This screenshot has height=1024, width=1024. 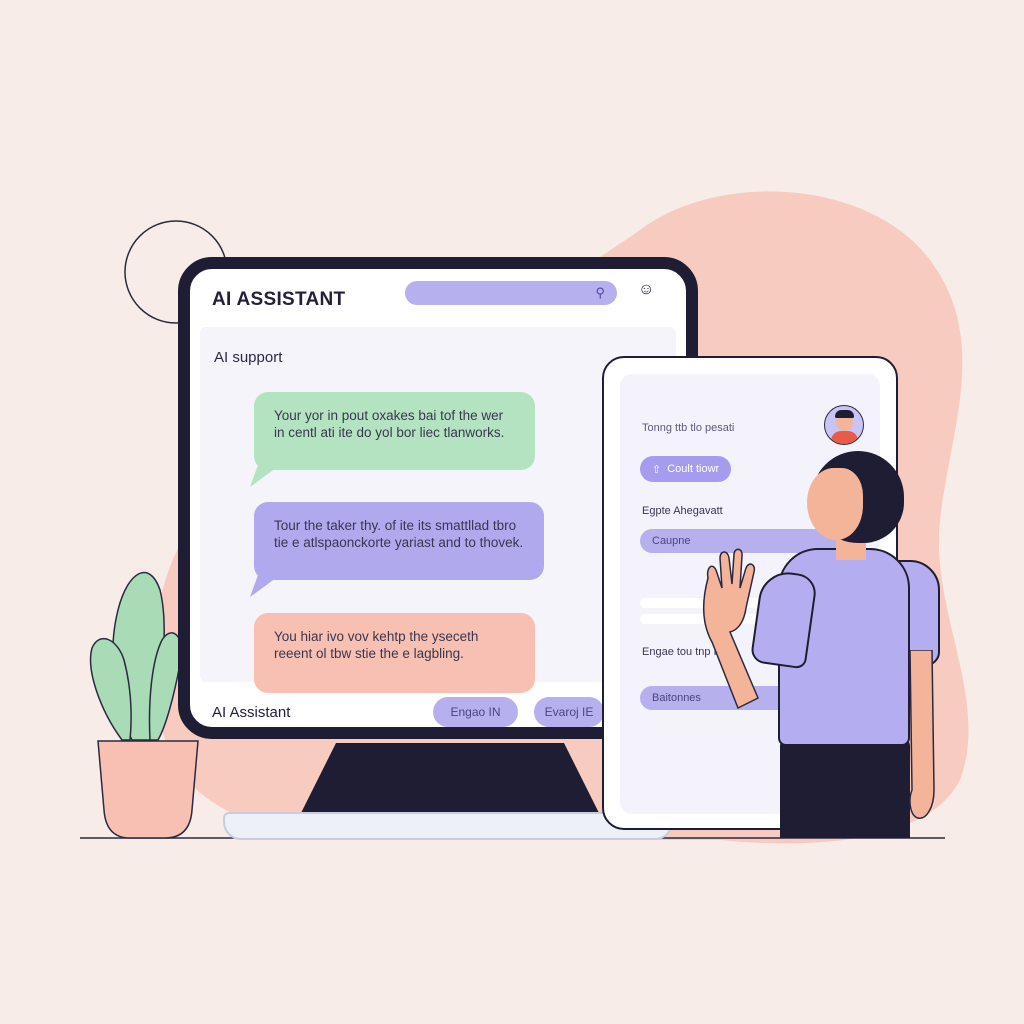 What do you see at coordinates (845, 788) in the screenshot?
I see `person-pants` at bounding box center [845, 788].